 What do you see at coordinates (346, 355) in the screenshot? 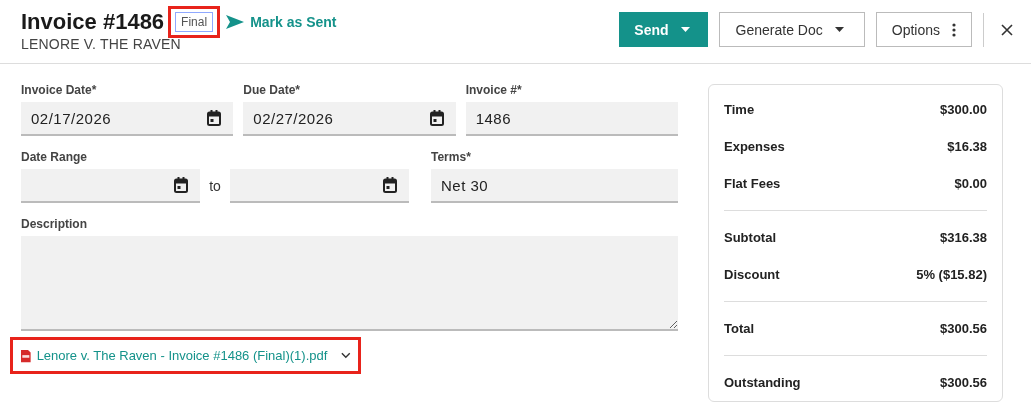
I see `chevron-down-icon` at bounding box center [346, 355].